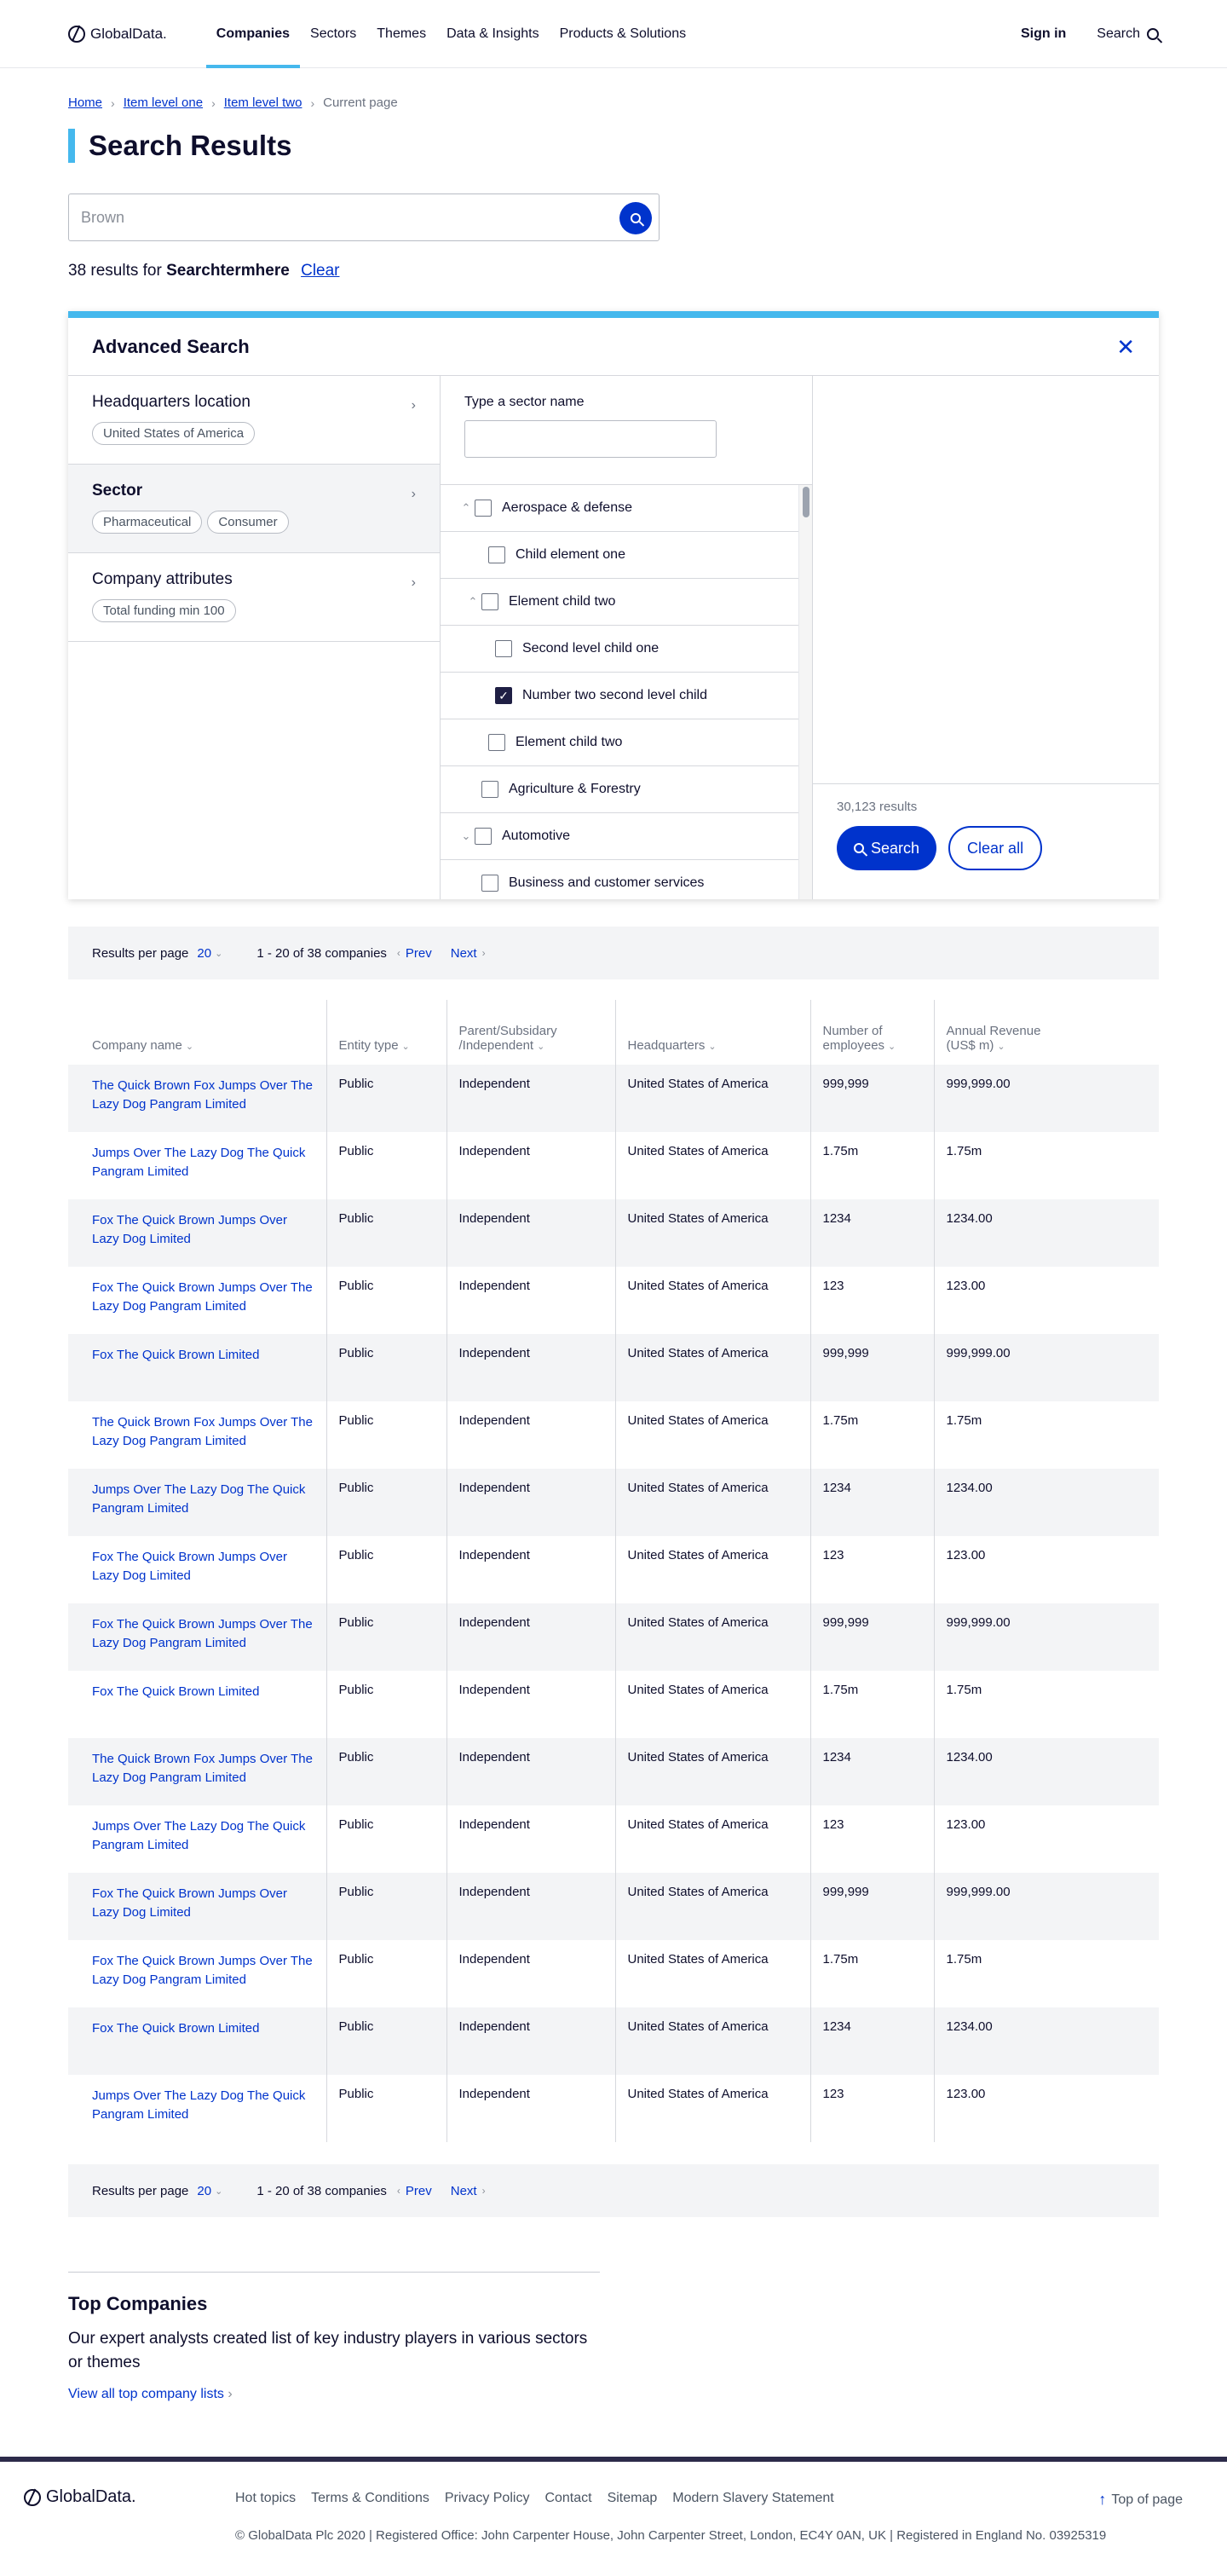  Describe the element at coordinates (398, 2191) in the screenshot. I see `chevron-left-icon: ‹` at that location.